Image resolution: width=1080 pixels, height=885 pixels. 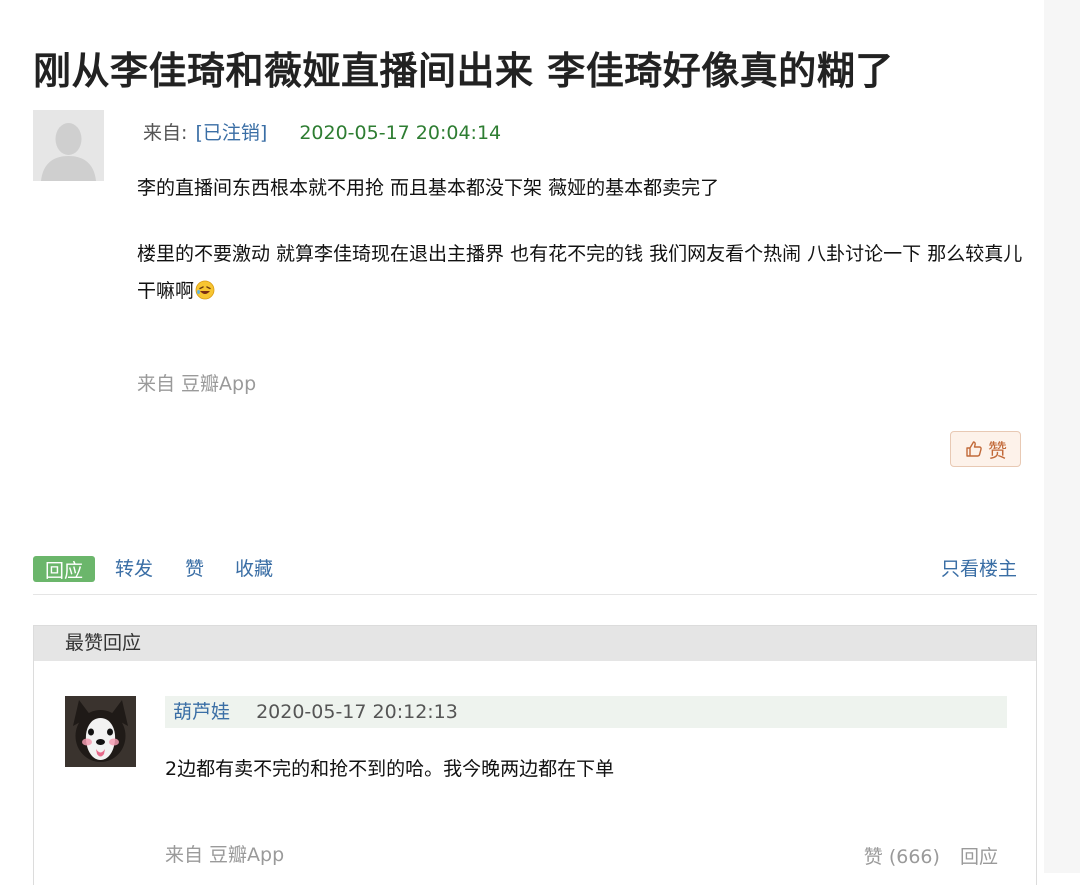 What do you see at coordinates (64, 569) in the screenshot?
I see `reply-button: 回应` at bounding box center [64, 569].